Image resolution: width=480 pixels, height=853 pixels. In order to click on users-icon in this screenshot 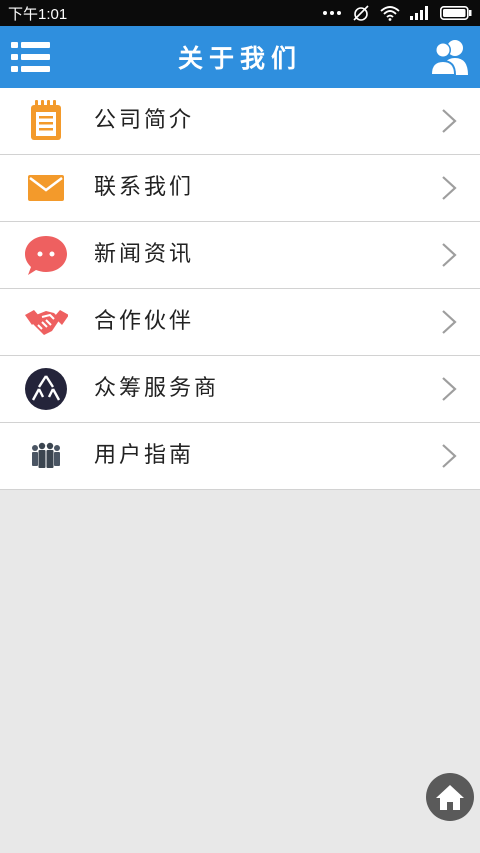, I will do `click(449, 57)`.